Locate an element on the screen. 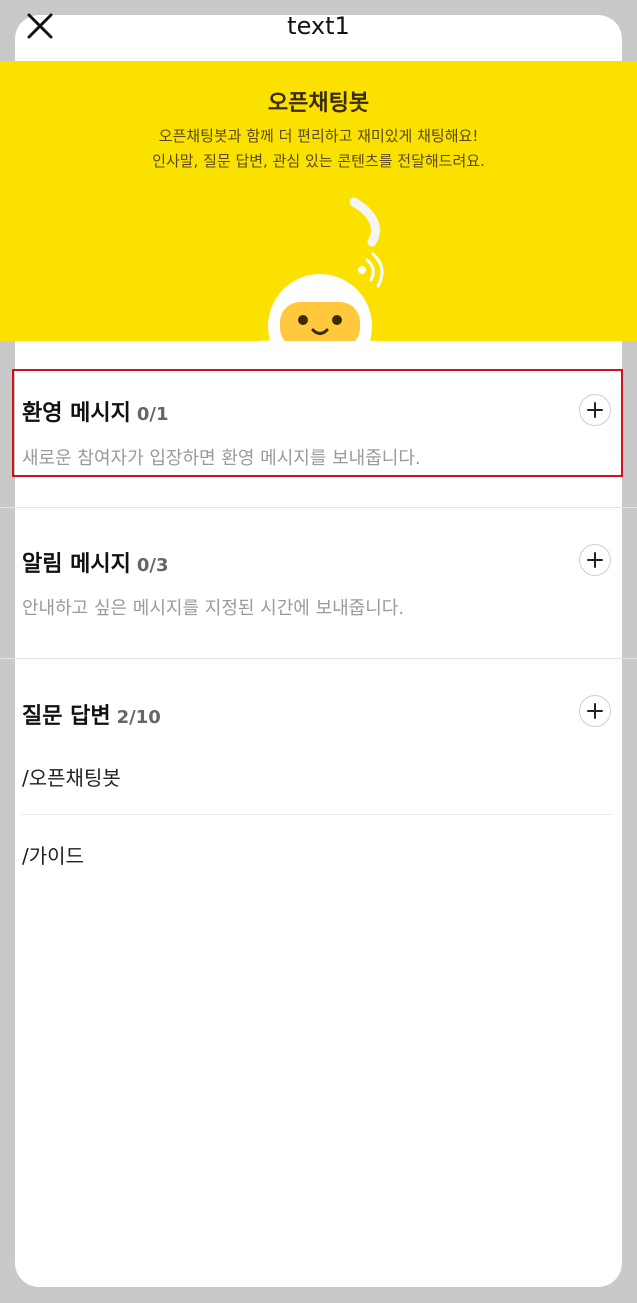  chatbot-robot-icon is located at coordinates (318, 258).